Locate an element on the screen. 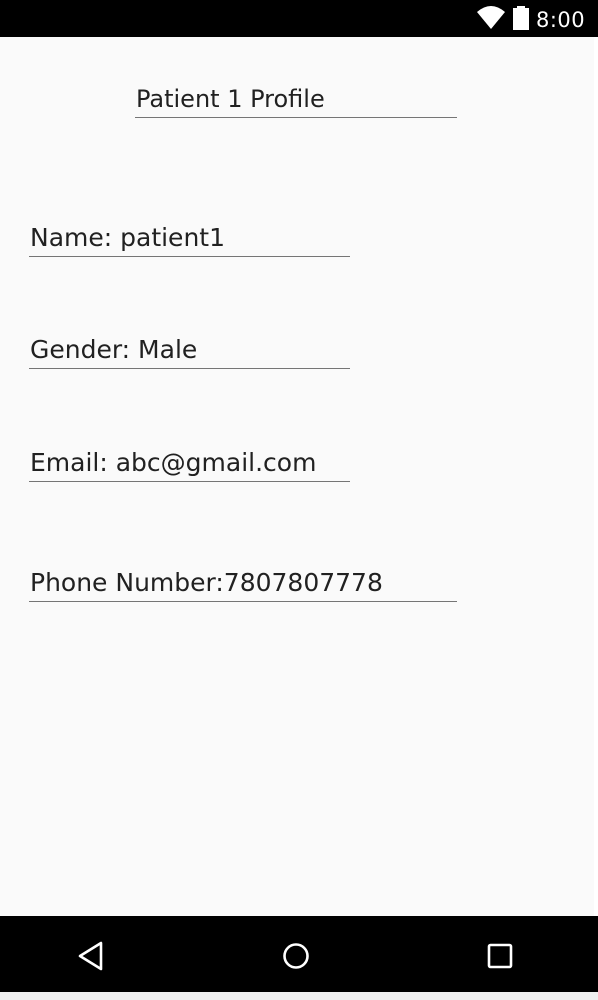  back-button is located at coordinates (91, 956).